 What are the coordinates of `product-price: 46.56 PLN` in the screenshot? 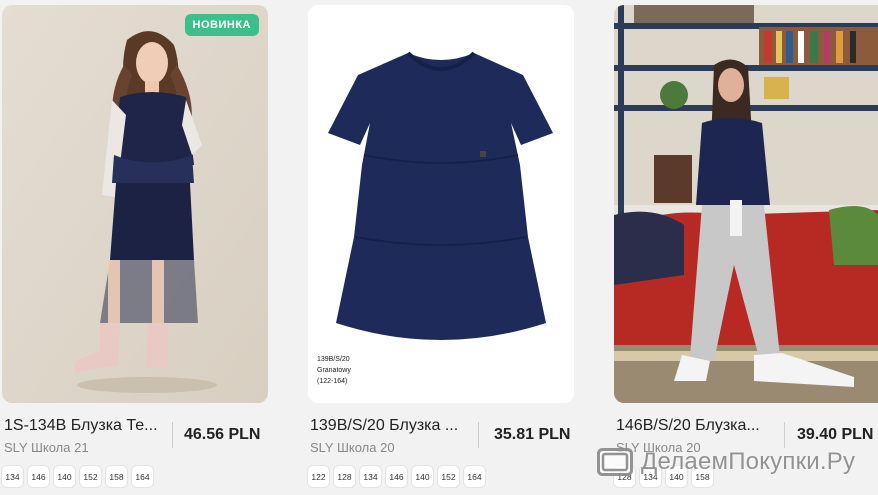 It's located at (222, 434).